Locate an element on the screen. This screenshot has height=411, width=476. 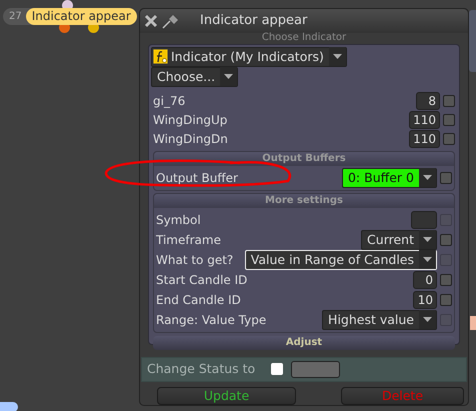
text-field is located at coordinates (424, 219).